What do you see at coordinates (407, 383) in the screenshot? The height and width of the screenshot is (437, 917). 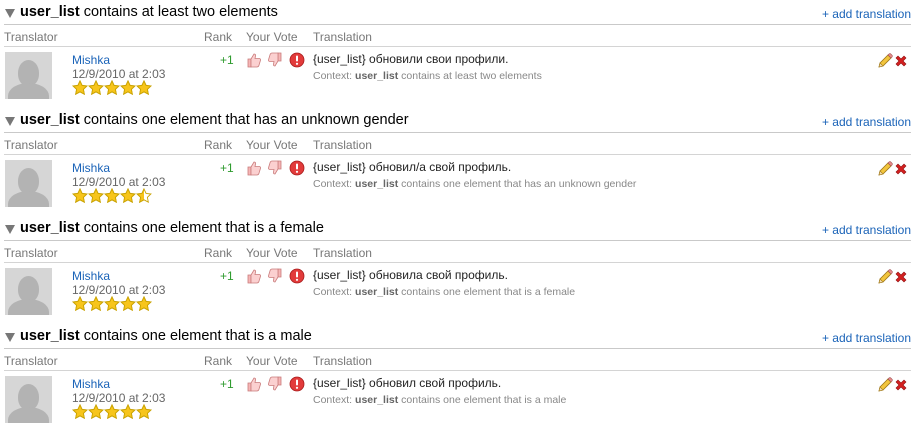 I see `translation-text: {user_list} обновил свой профиль.` at bounding box center [407, 383].